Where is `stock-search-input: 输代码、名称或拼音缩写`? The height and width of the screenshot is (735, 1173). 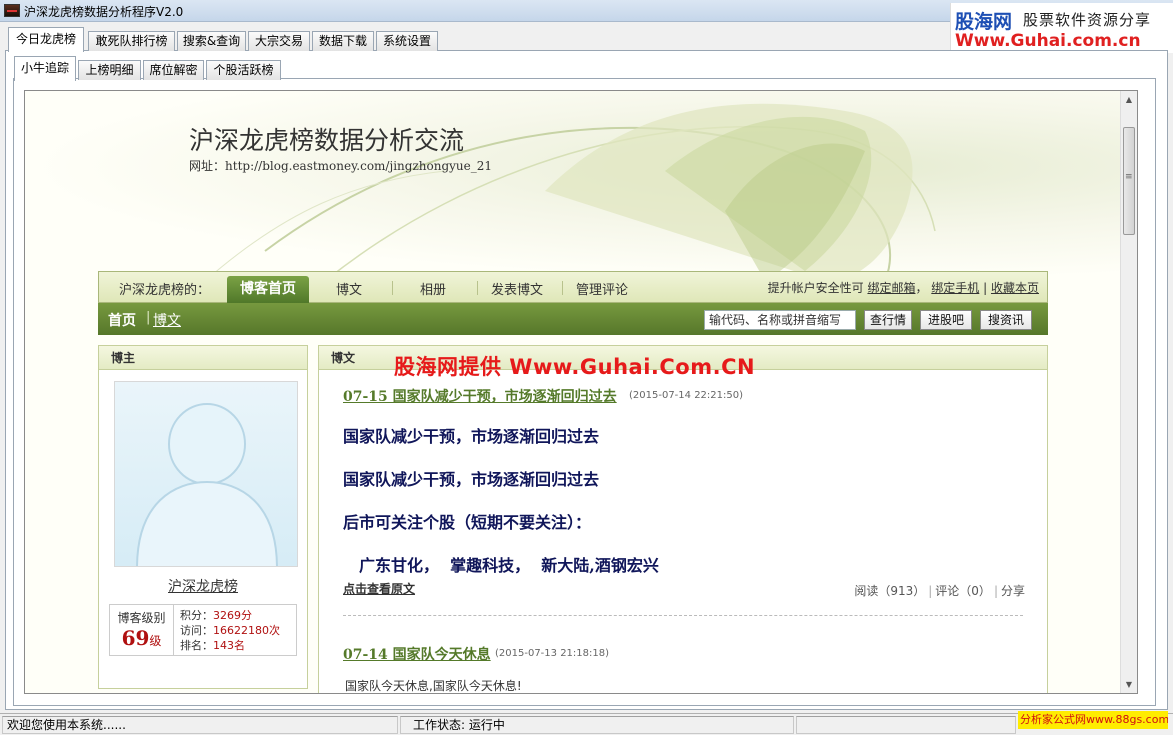
stock-search-input: 输代码、名称或拼音缩写 is located at coordinates (780, 320).